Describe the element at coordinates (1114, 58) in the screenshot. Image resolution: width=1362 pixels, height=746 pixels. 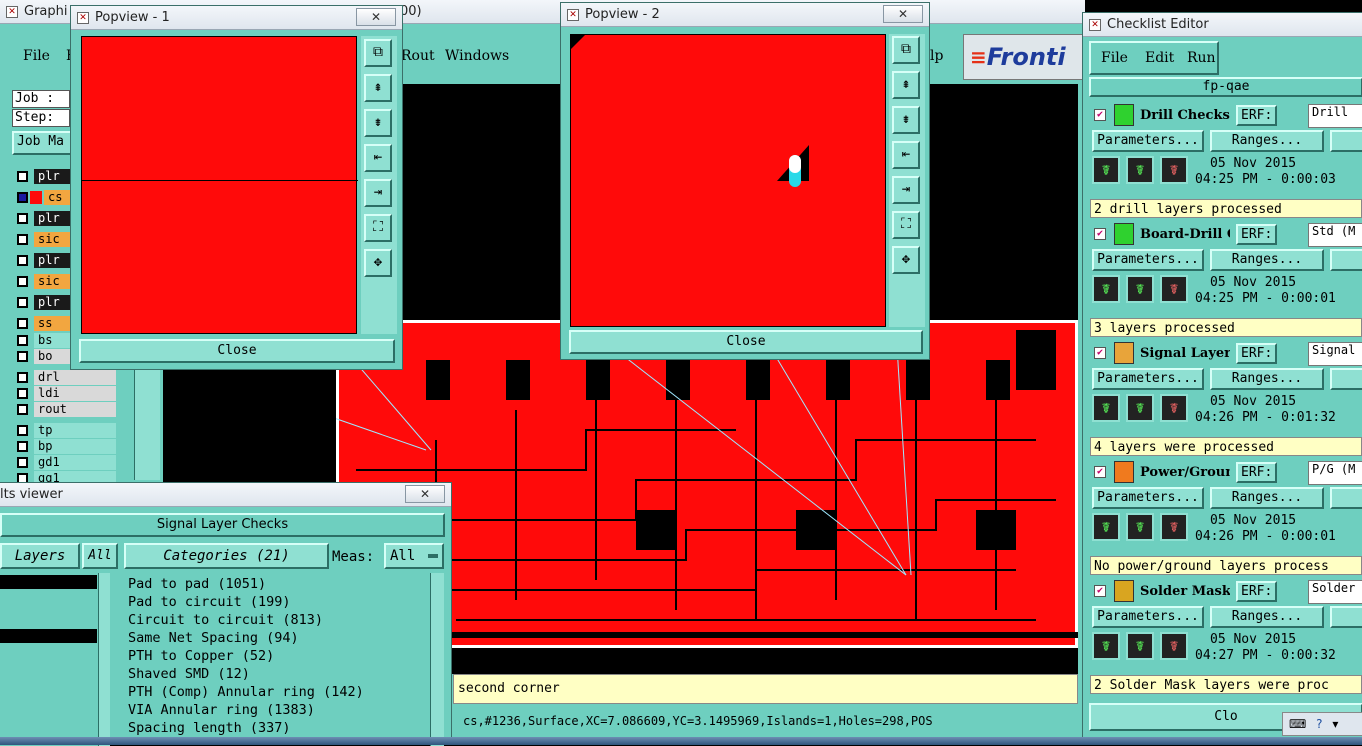
I see `checklist-menu-file: File` at that location.